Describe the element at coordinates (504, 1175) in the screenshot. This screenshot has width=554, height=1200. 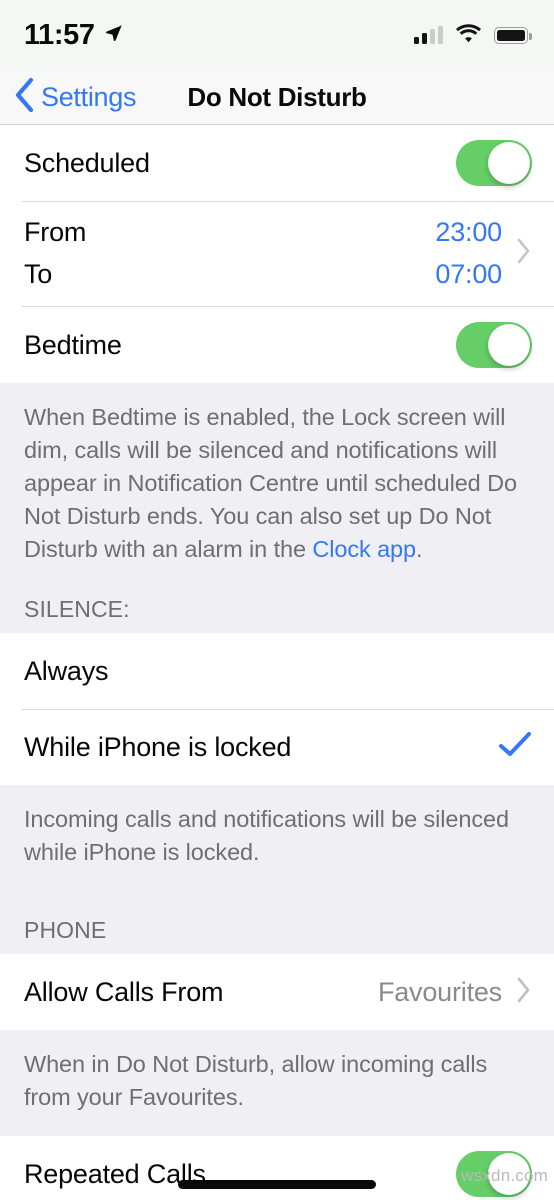
I see `watermark: wsxdn.com` at that location.